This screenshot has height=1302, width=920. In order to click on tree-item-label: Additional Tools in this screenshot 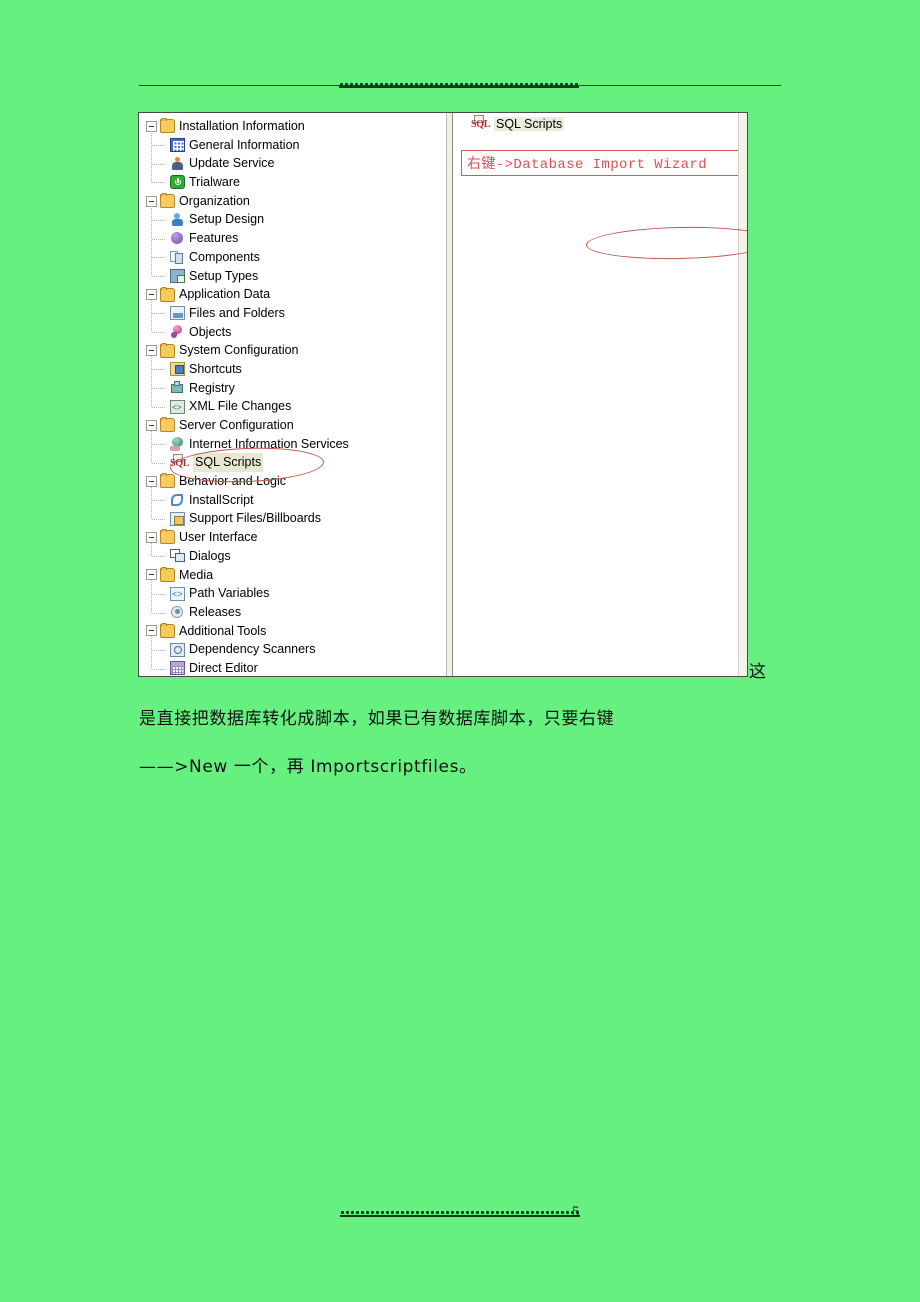, I will do `click(223, 630)`.